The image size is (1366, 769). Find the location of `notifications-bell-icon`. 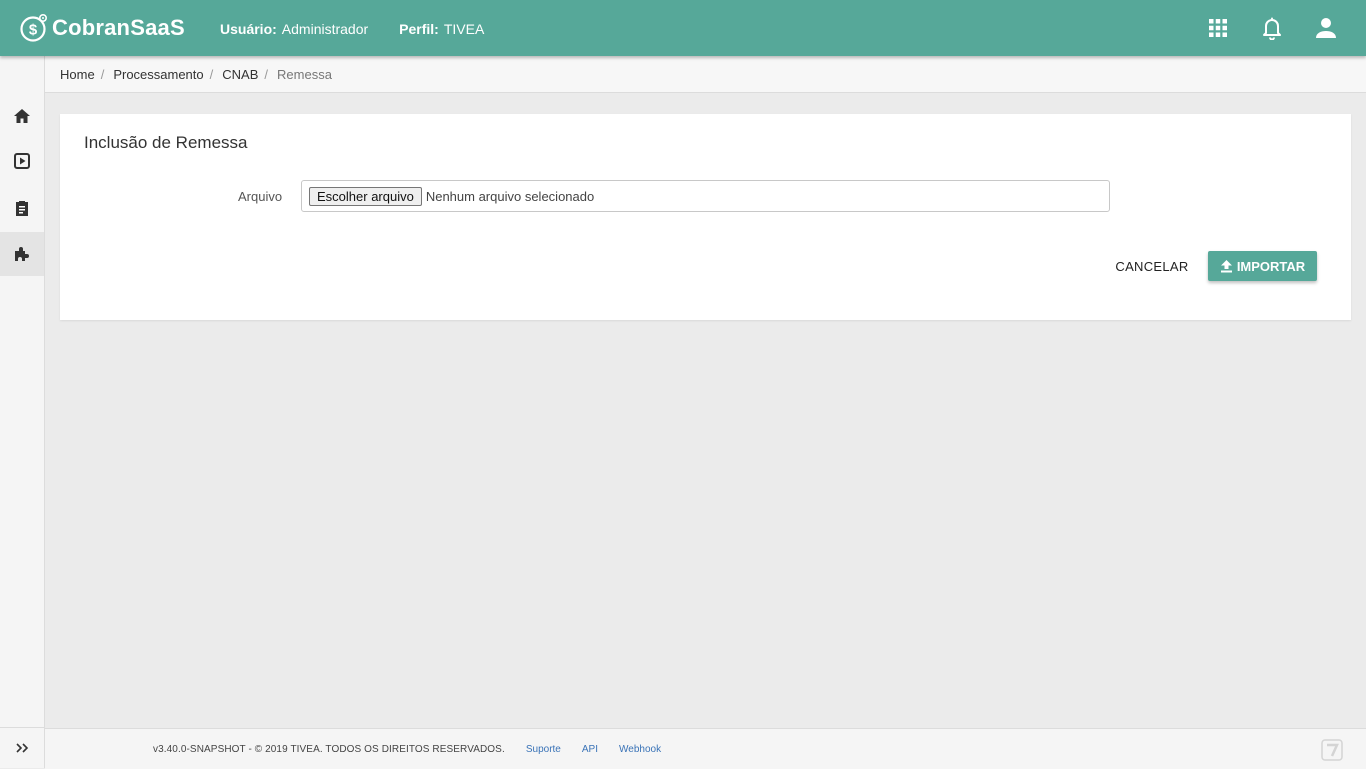

notifications-bell-icon is located at coordinates (1272, 28).